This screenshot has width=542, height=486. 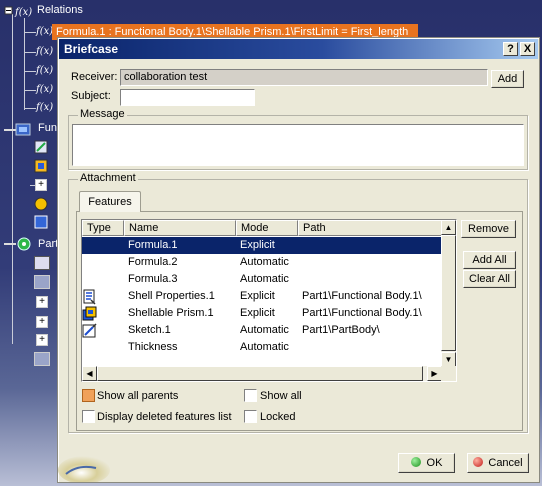 I want to click on subject-label: Subject:, so click(x=91, y=96).